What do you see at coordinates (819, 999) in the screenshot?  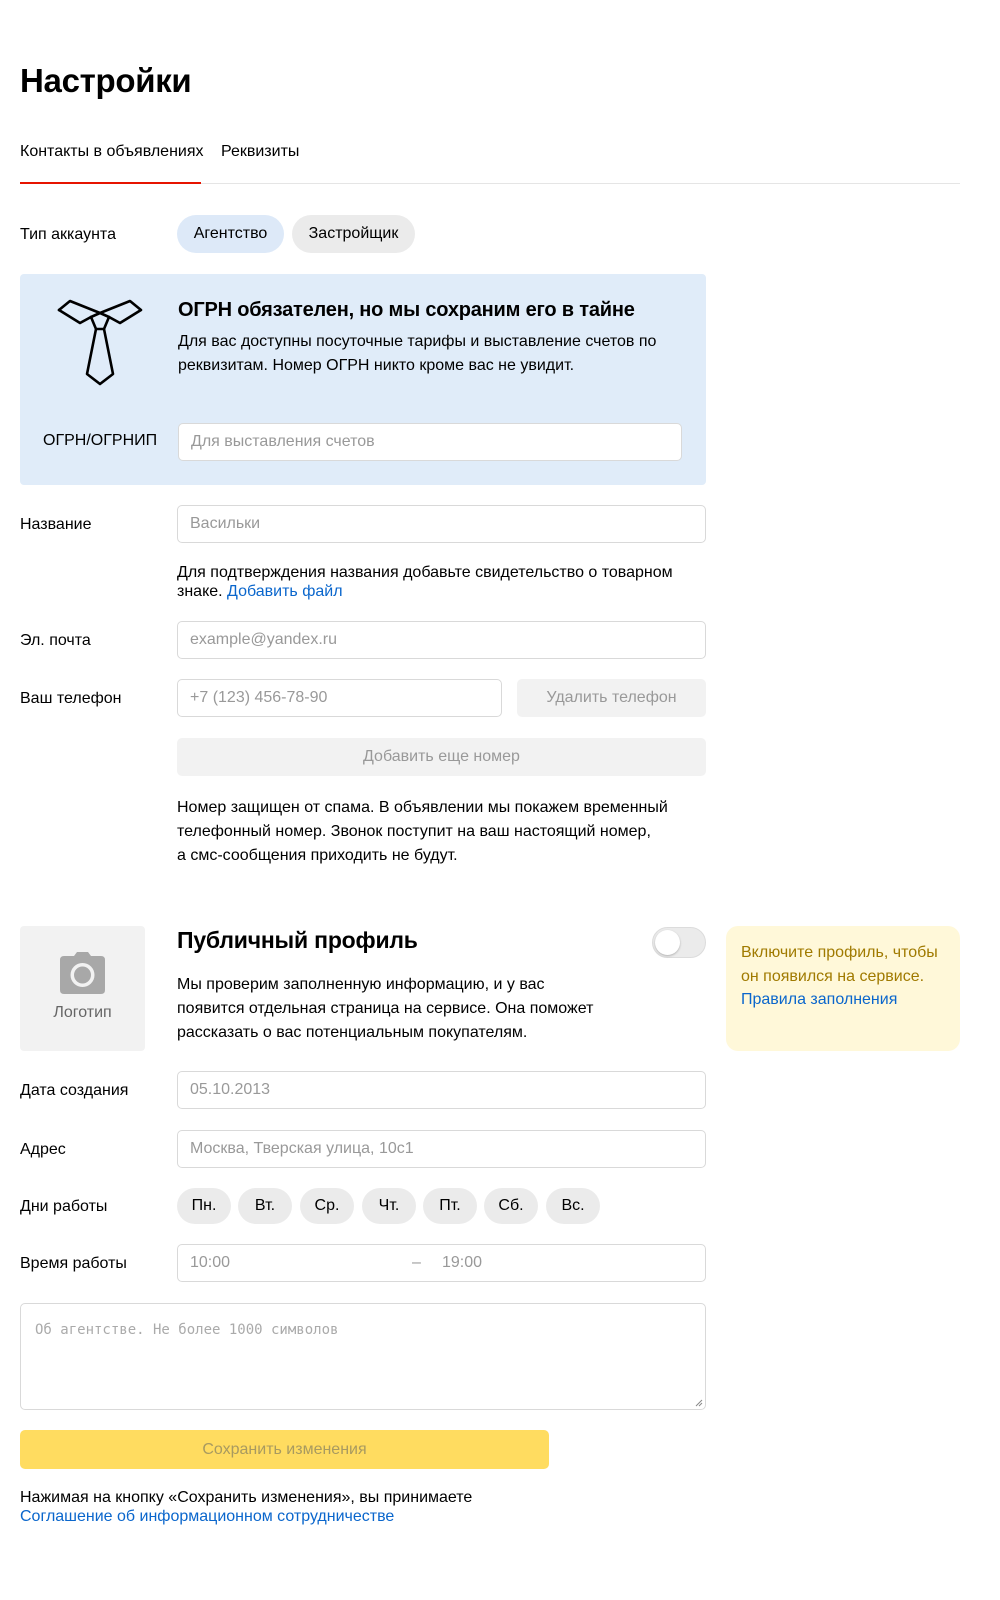 I see `rules-link: Правила заполнения` at bounding box center [819, 999].